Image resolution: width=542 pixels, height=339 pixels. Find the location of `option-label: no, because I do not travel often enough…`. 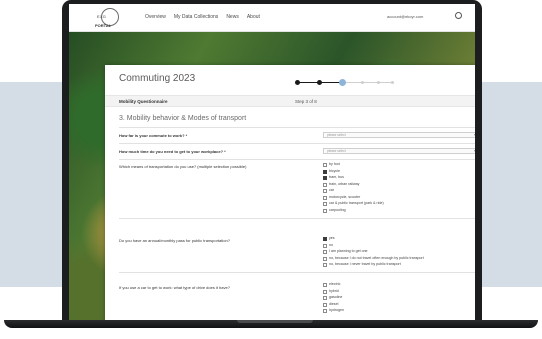

option-label: no, because I do not travel often enough… is located at coordinates (376, 257).